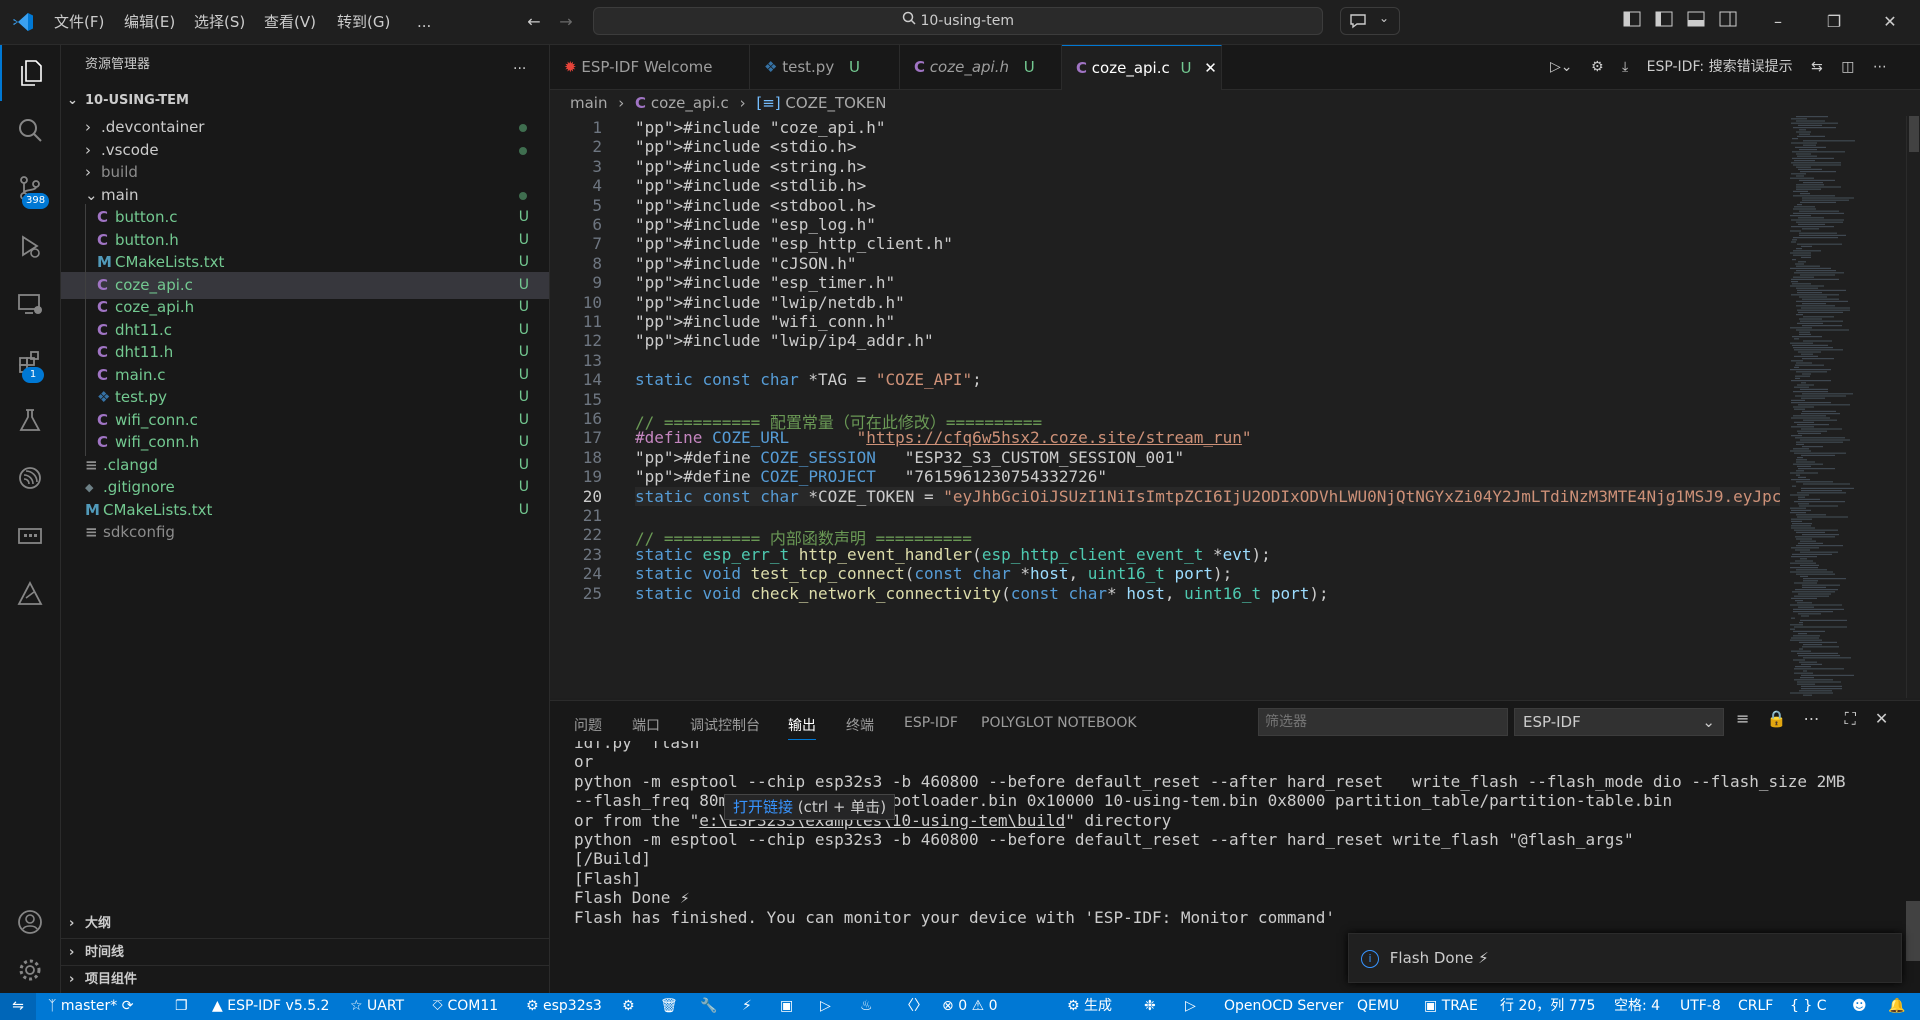  Describe the element at coordinates (30, 73) in the screenshot. I see `explorer-icon` at that location.